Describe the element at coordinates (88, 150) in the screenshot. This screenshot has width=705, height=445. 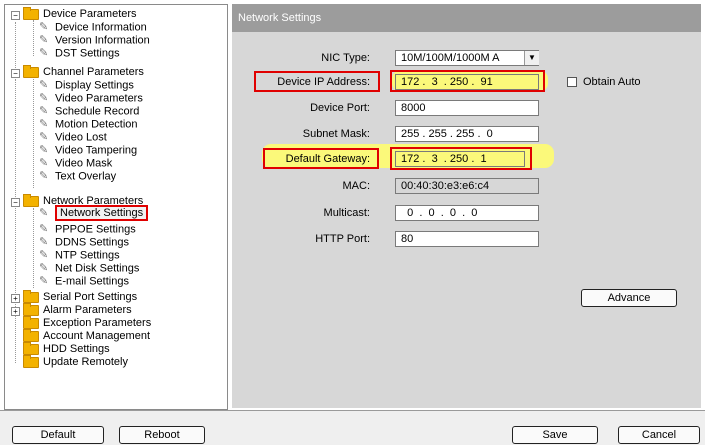
I see `tree-video-tampering: ✎ Video Tampering` at that location.